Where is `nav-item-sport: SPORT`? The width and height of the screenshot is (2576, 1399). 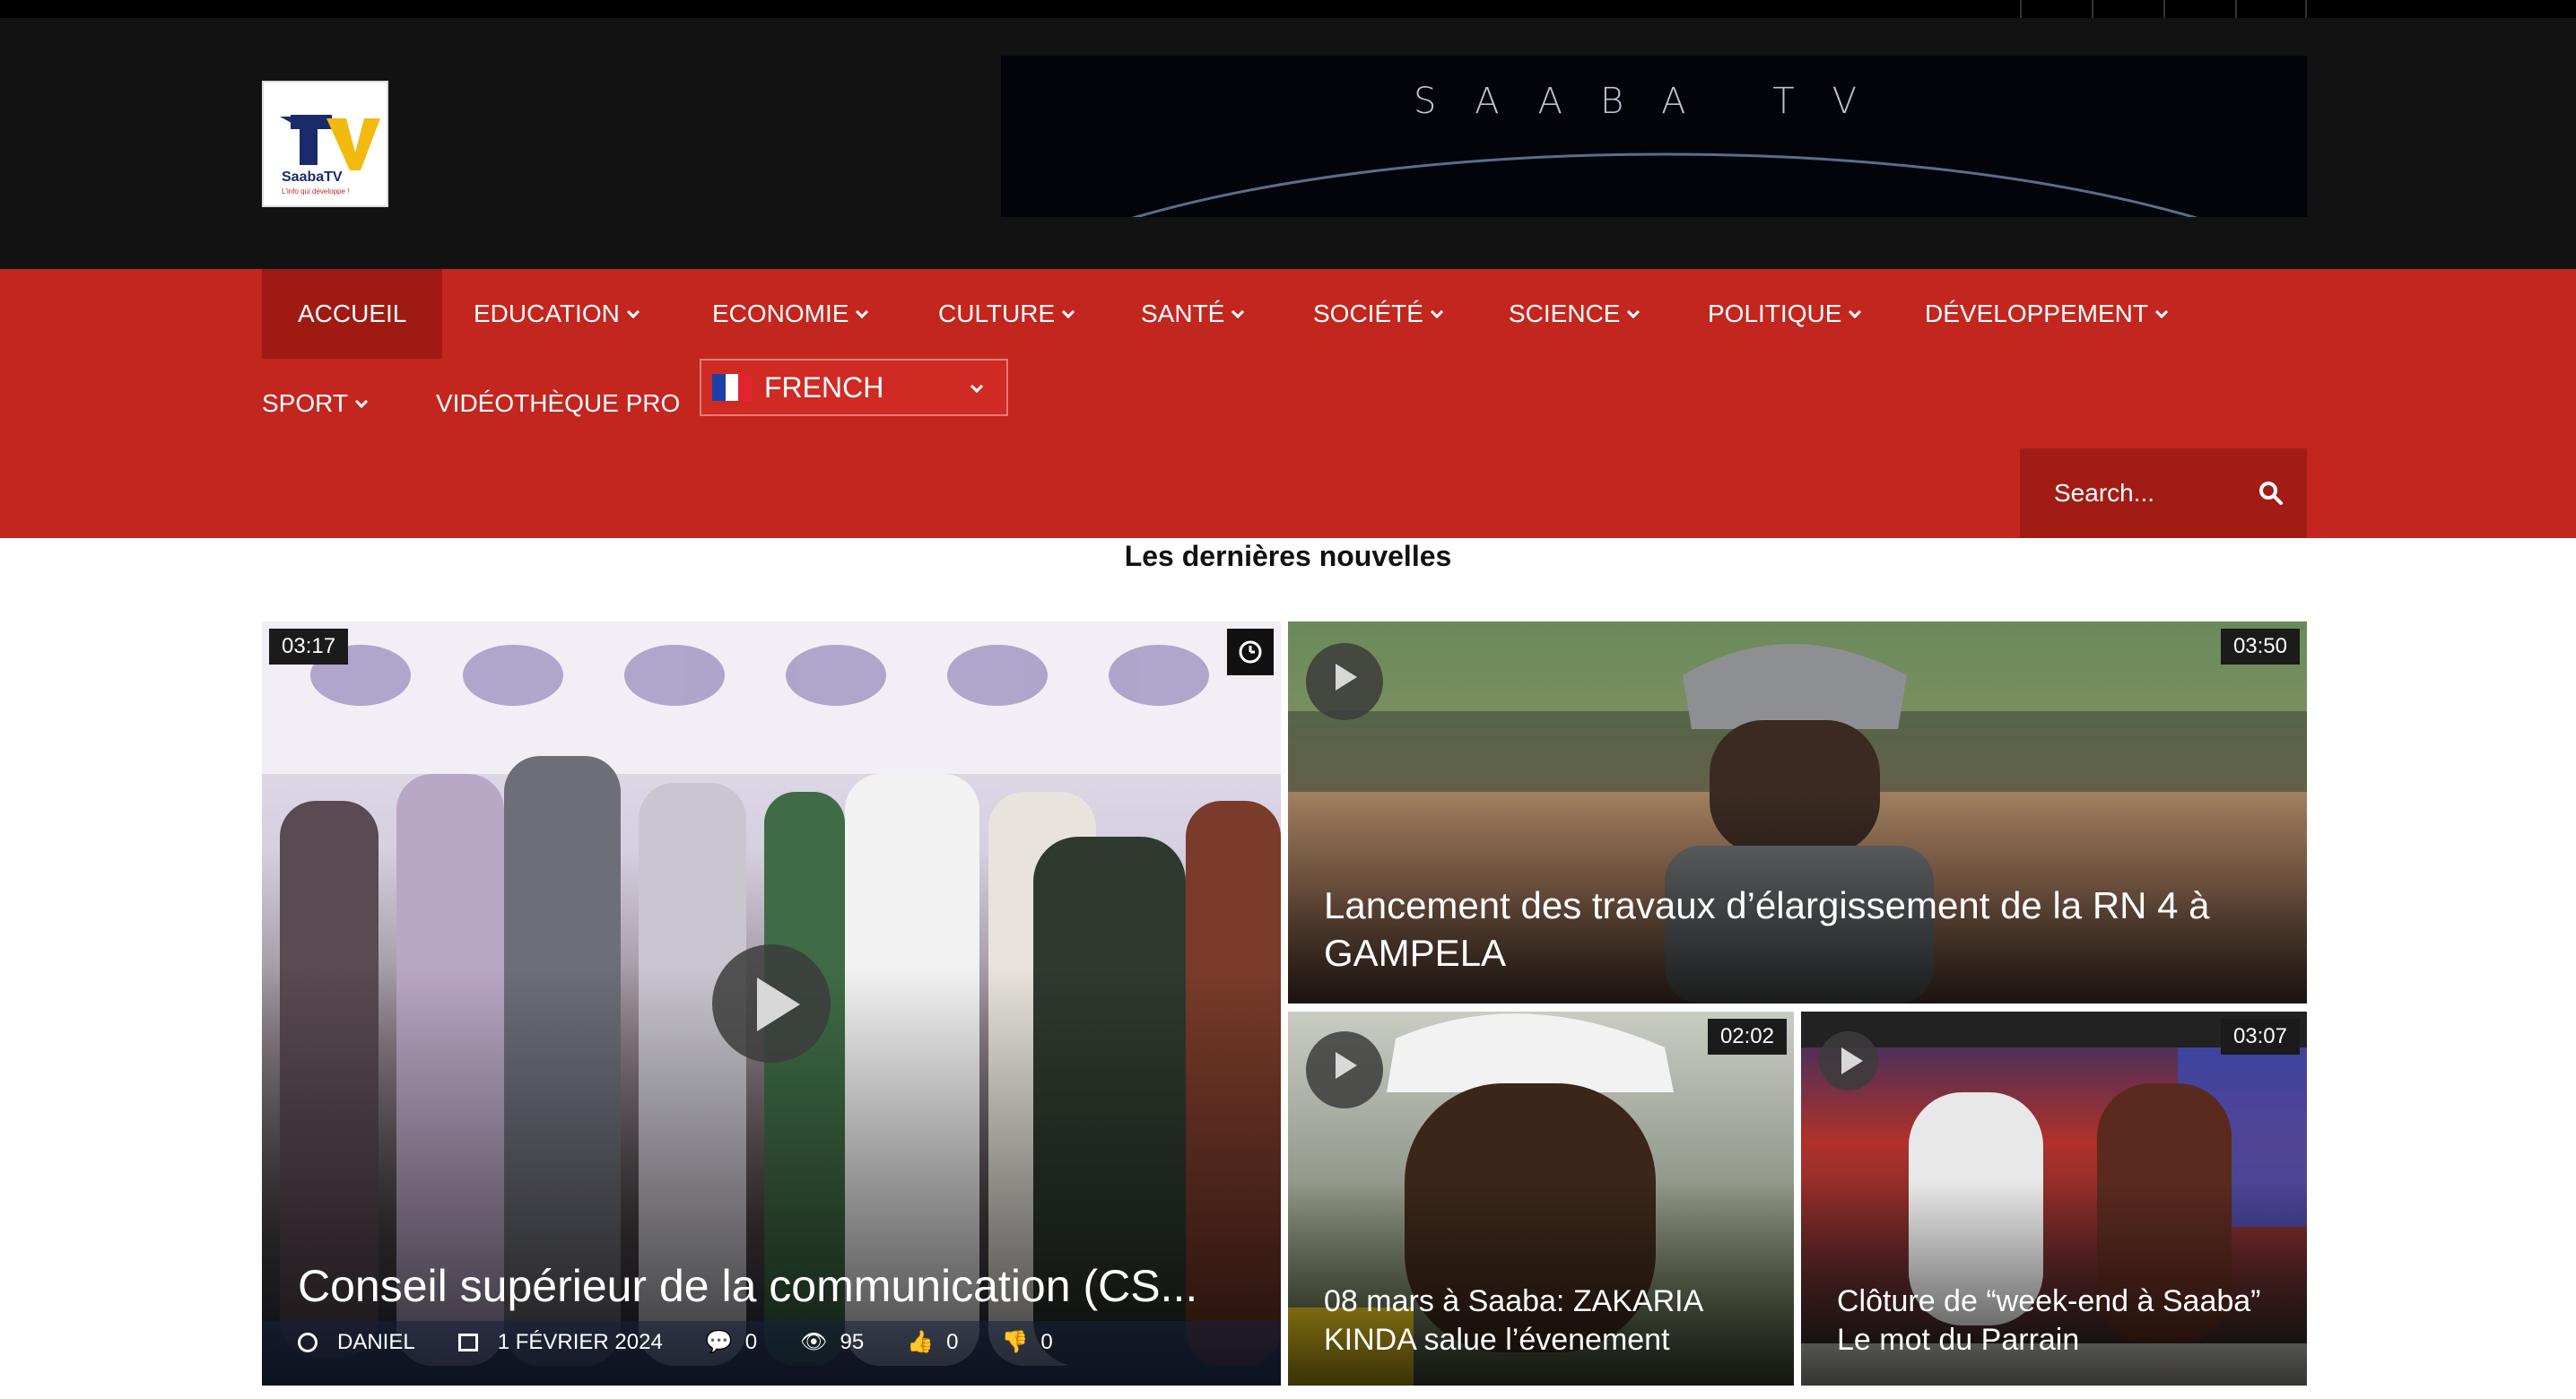
nav-item-sport: SPORT is located at coordinates (315, 404).